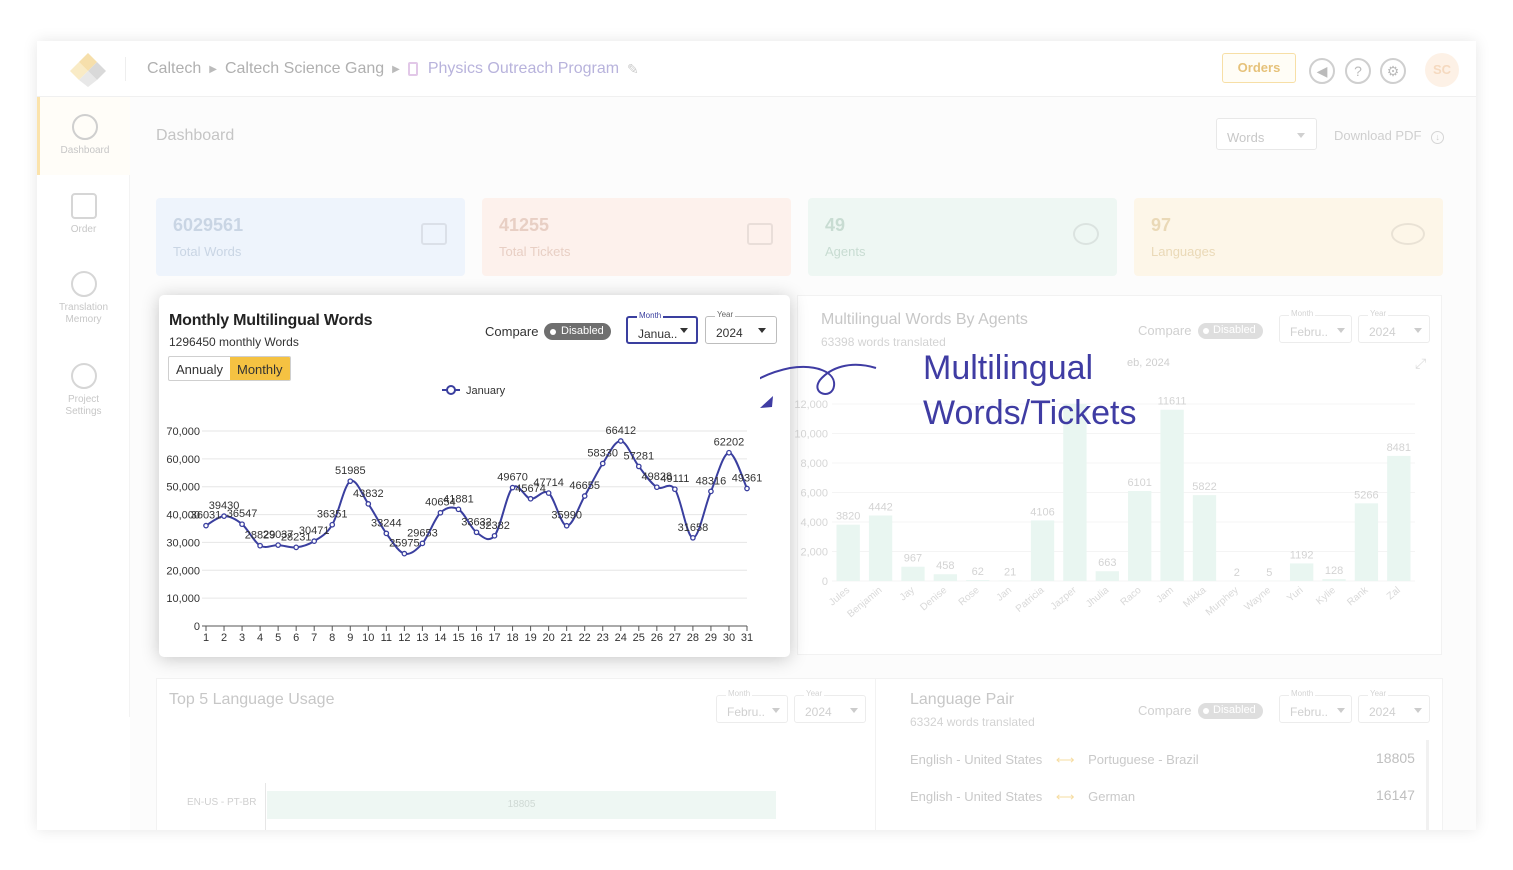 The image size is (1513, 870). I want to click on x-tick-label: 25, so click(639, 638).